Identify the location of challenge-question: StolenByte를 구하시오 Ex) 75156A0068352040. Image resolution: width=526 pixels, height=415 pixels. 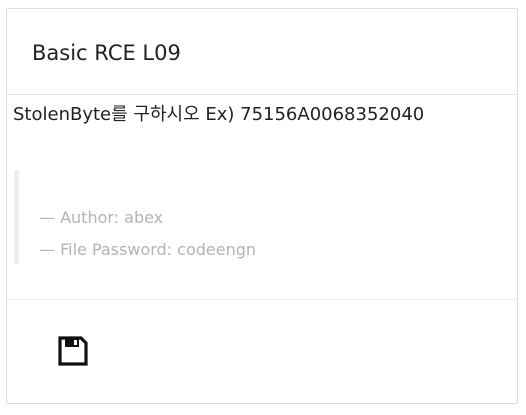
(219, 114).